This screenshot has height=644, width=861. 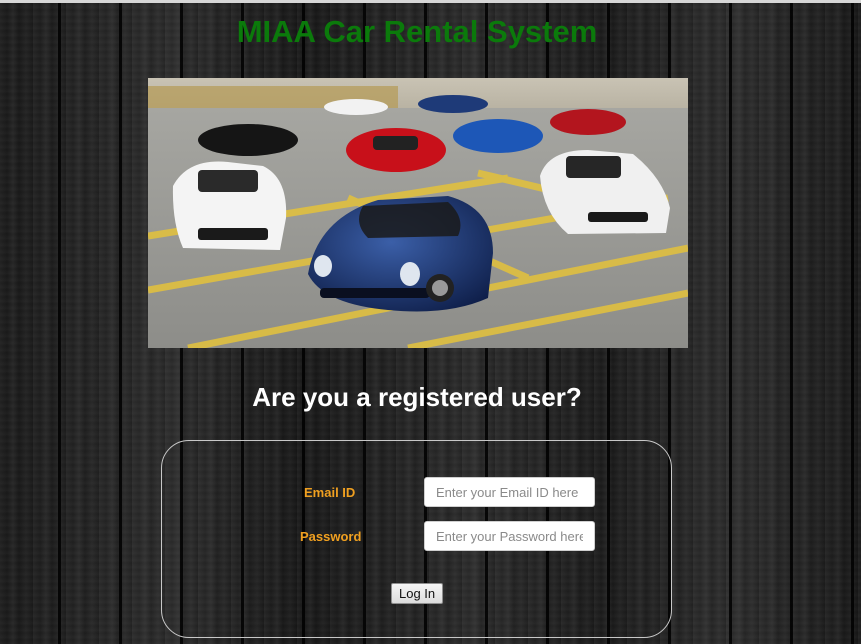 I want to click on email-input, so click(x=509, y=492).